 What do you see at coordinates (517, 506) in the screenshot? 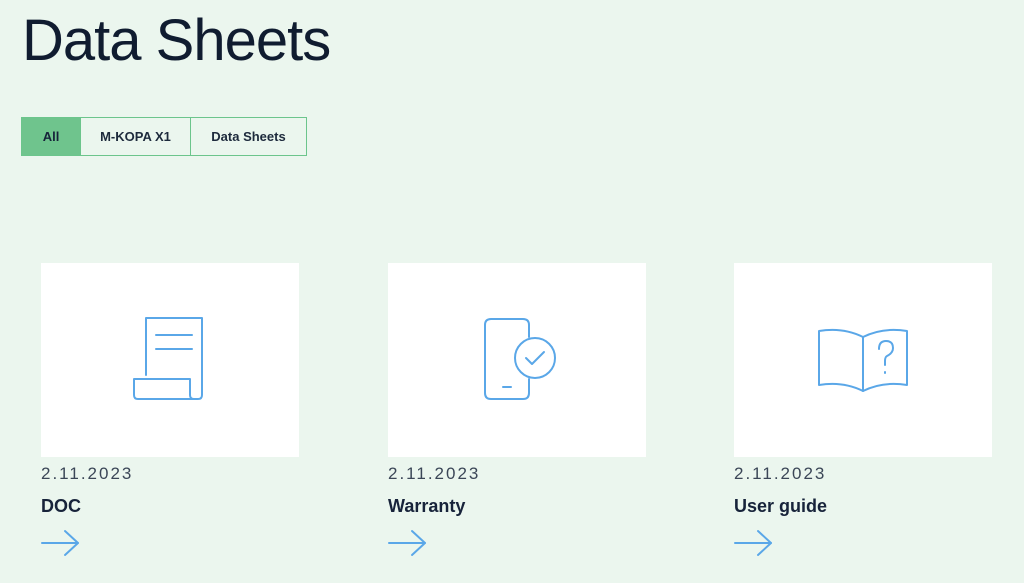
I see `card-title: Warranty` at bounding box center [517, 506].